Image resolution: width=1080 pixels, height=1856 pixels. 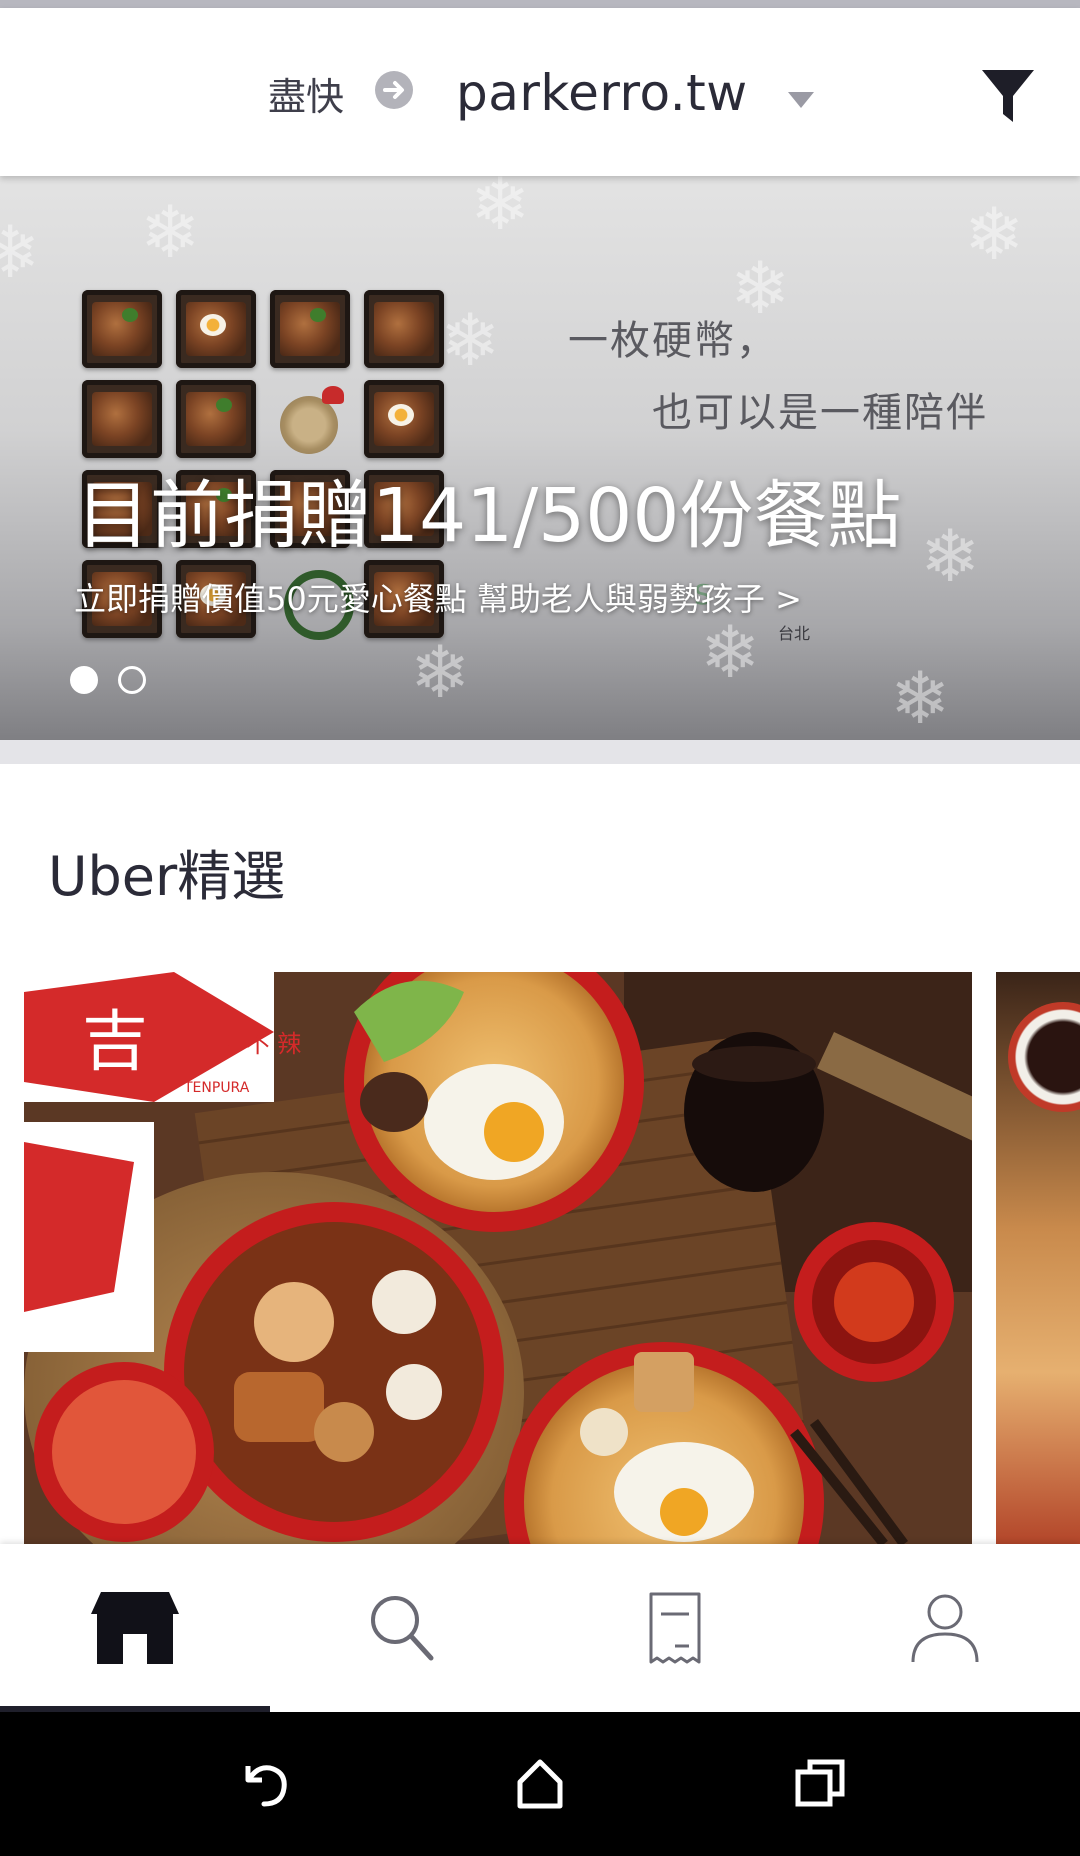 What do you see at coordinates (820, 413) in the screenshot?
I see `banner-slogan-line2: 也可以是一種陪伴` at bounding box center [820, 413].